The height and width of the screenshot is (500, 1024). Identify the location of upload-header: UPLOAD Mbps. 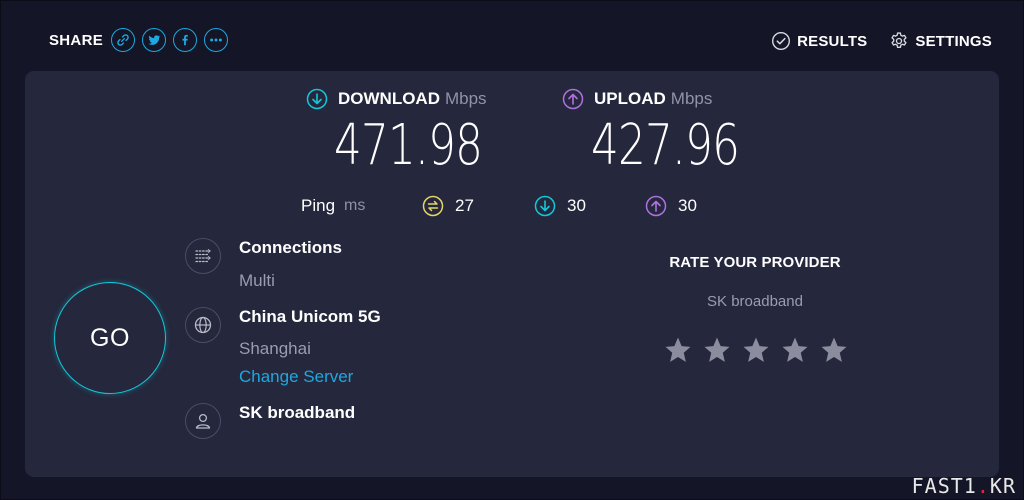
(637, 99).